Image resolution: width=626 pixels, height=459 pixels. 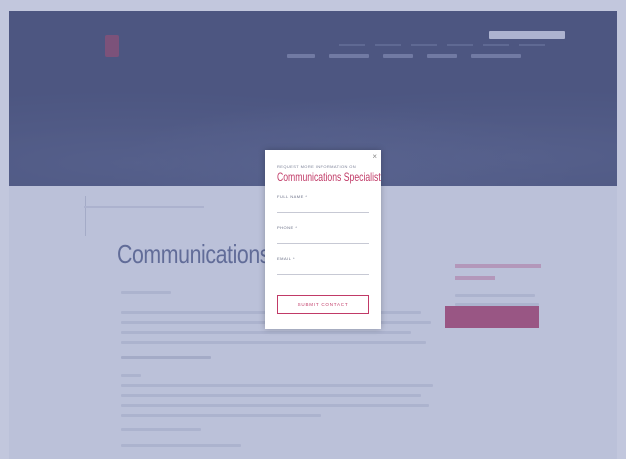 What do you see at coordinates (500, 276) in the screenshot?
I see `sidebar-apply-heading` at bounding box center [500, 276].